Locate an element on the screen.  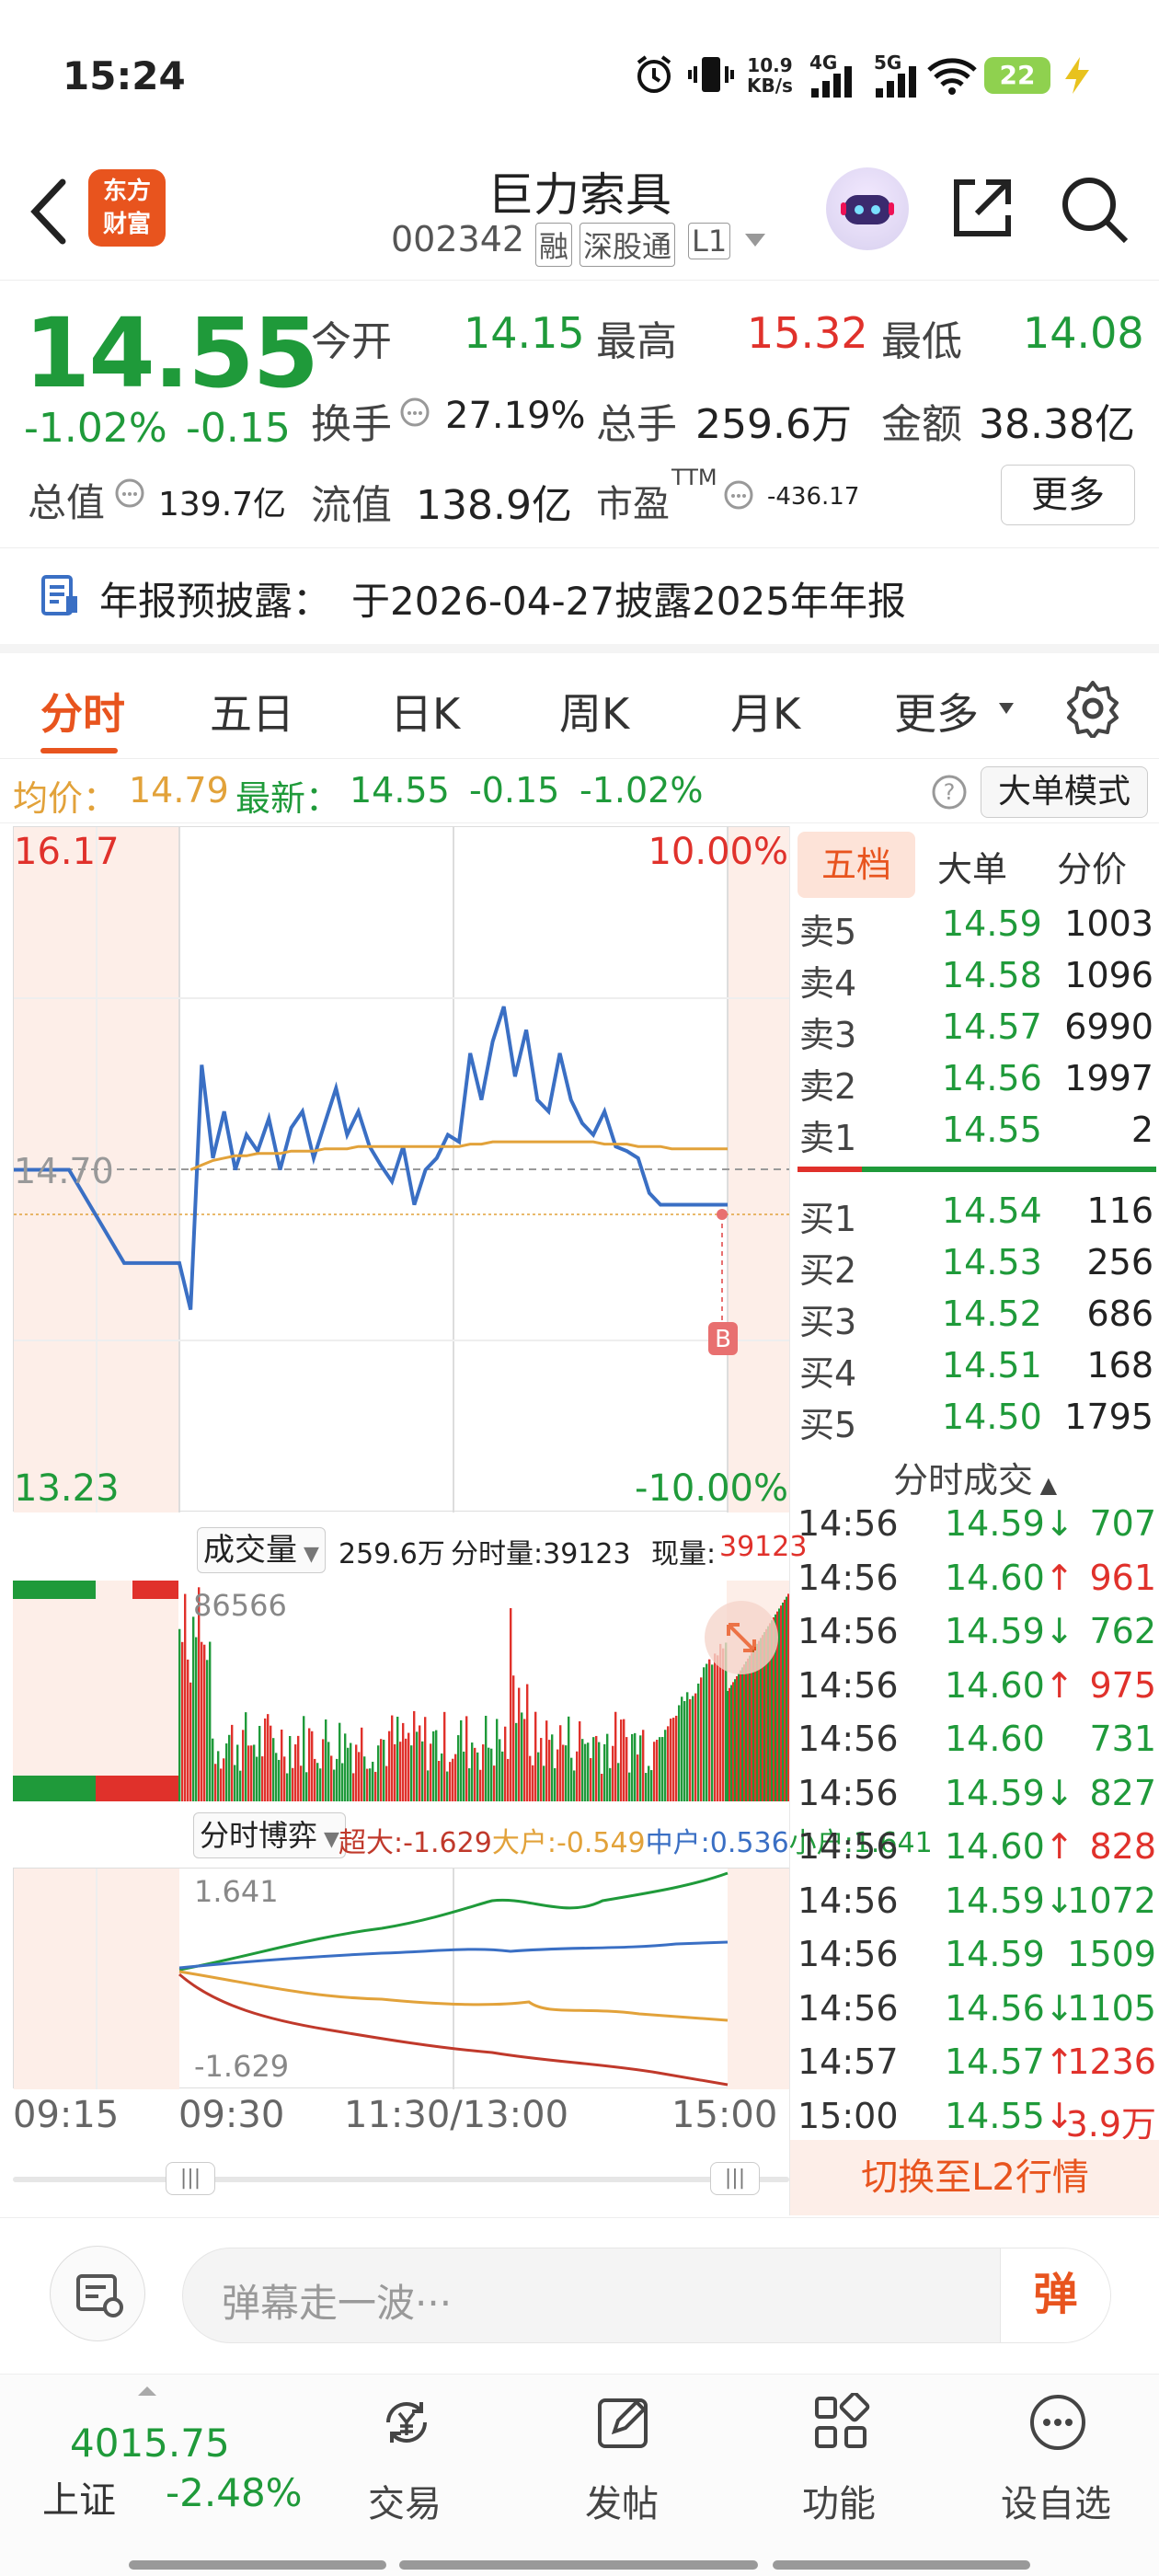
tab-more: 更多 is located at coordinates (936, 711).